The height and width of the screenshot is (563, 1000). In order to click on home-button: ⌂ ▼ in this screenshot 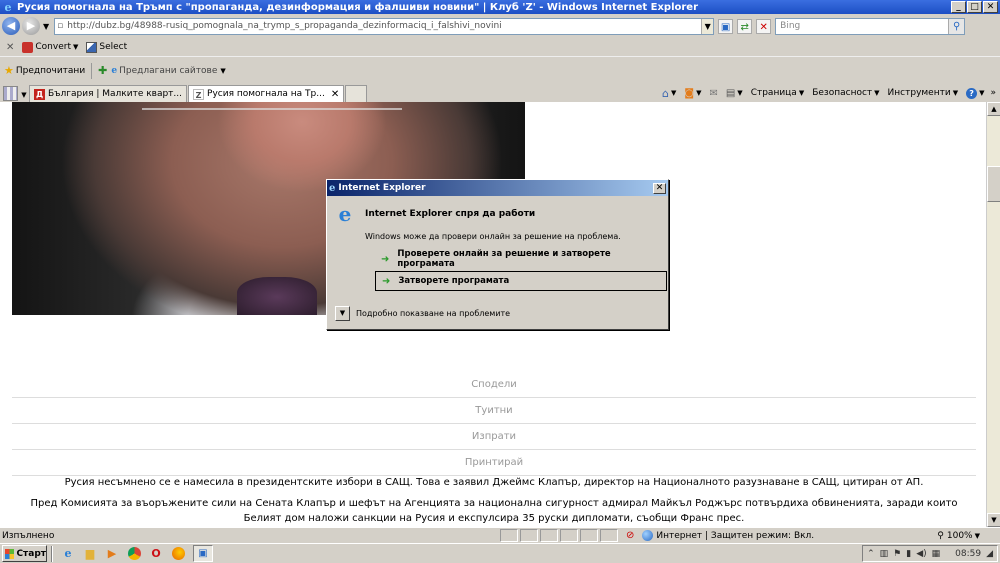, I will do `click(669, 93)`.